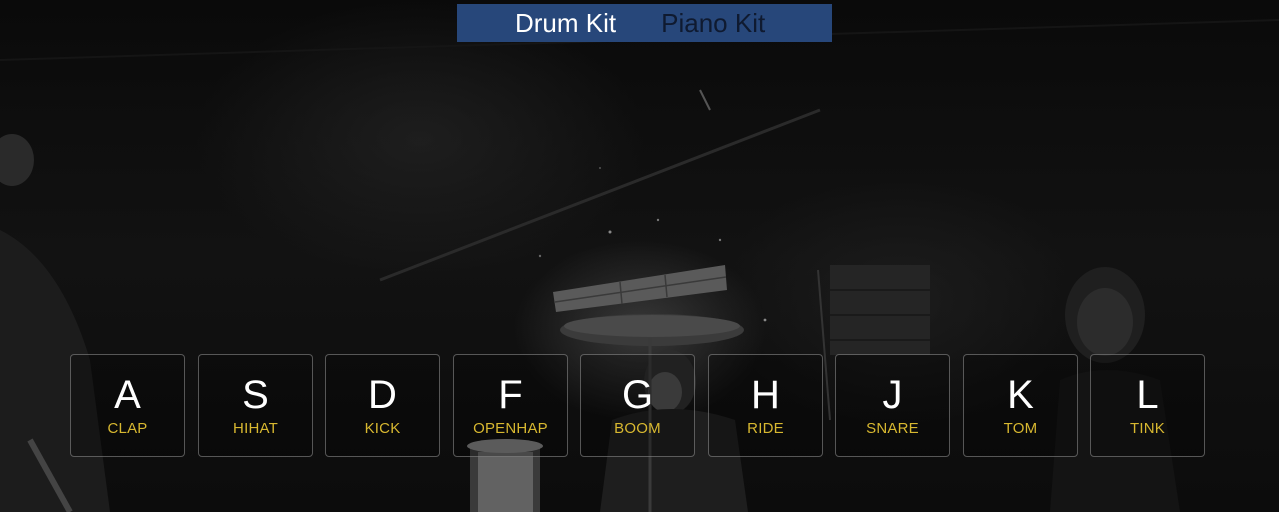  I want to click on drum-key-a: A CLAP, so click(127, 405).